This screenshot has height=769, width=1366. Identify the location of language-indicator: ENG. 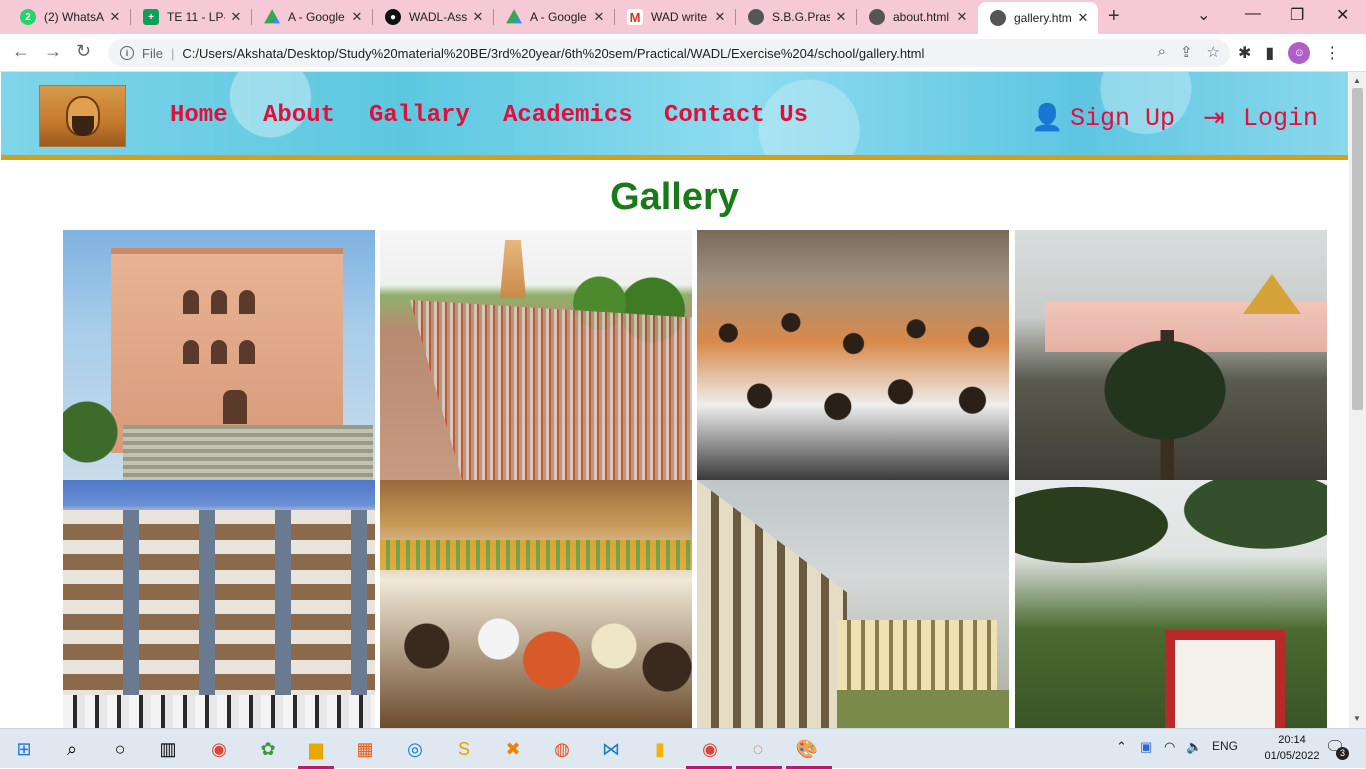
(1225, 746).